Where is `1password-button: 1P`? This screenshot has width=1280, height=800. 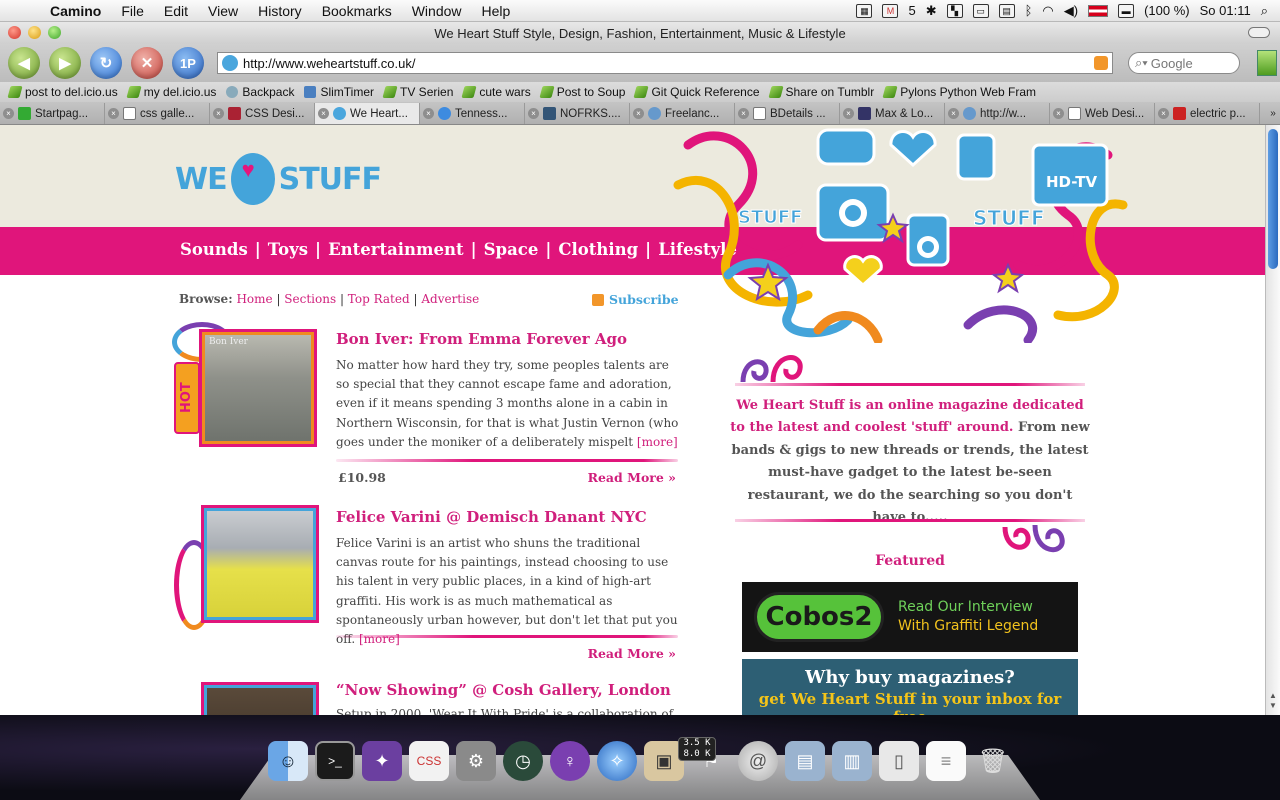 1password-button: 1P is located at coordinates (188, 63).